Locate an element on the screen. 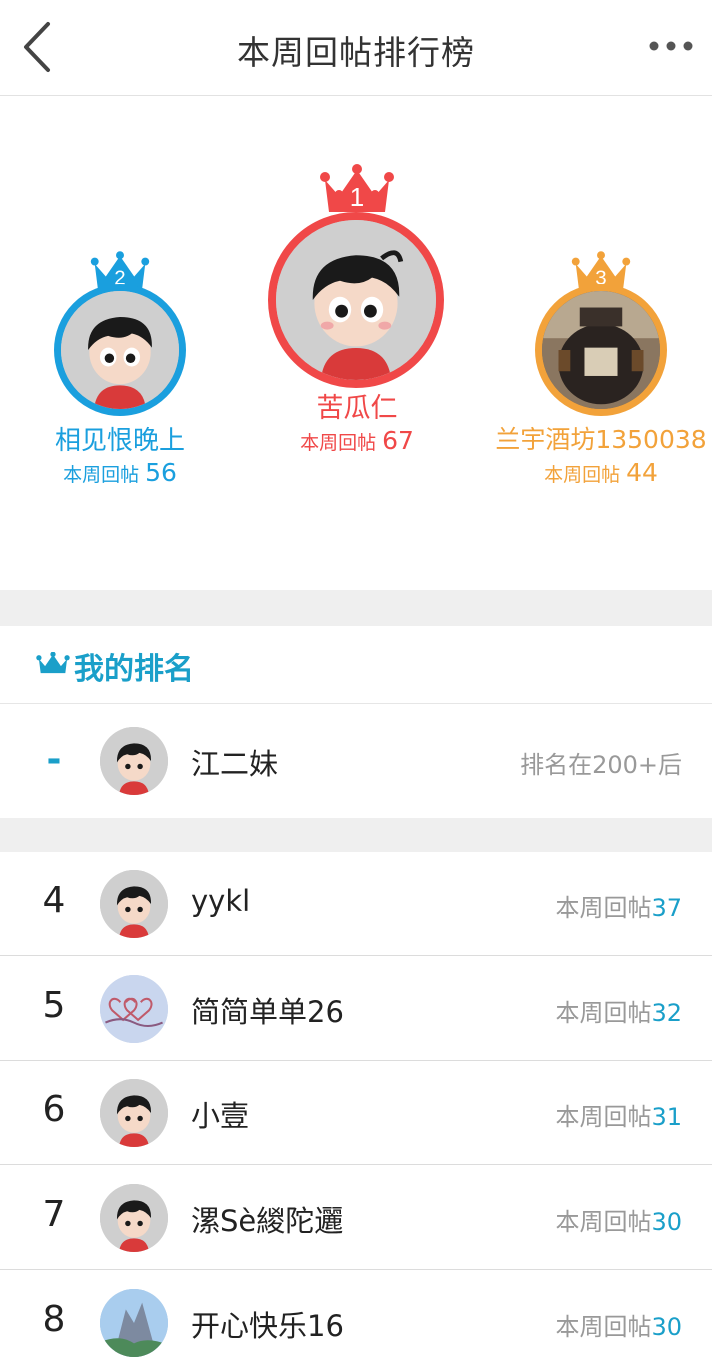 This screenshot has width=712, height=1369. podium-count: 本周回帖 44 is located at coordinates (601, 472).